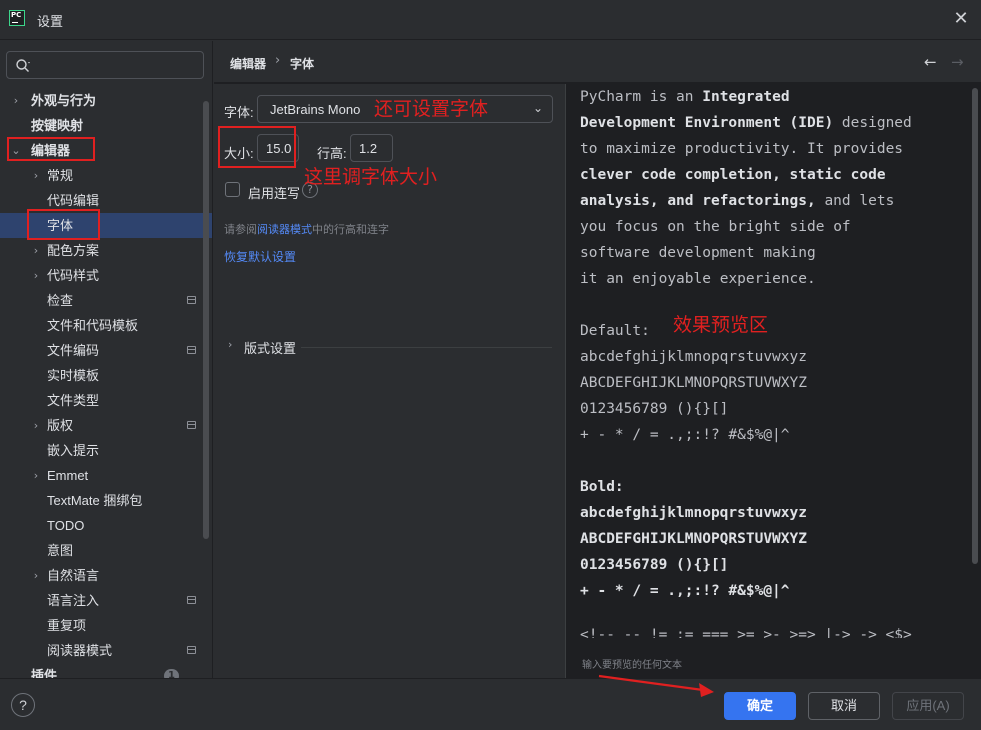  What do you see at coordinates (232, 189) in the screenshot?
I see `ligatures-checkbox` at bounding box center [232, 189].